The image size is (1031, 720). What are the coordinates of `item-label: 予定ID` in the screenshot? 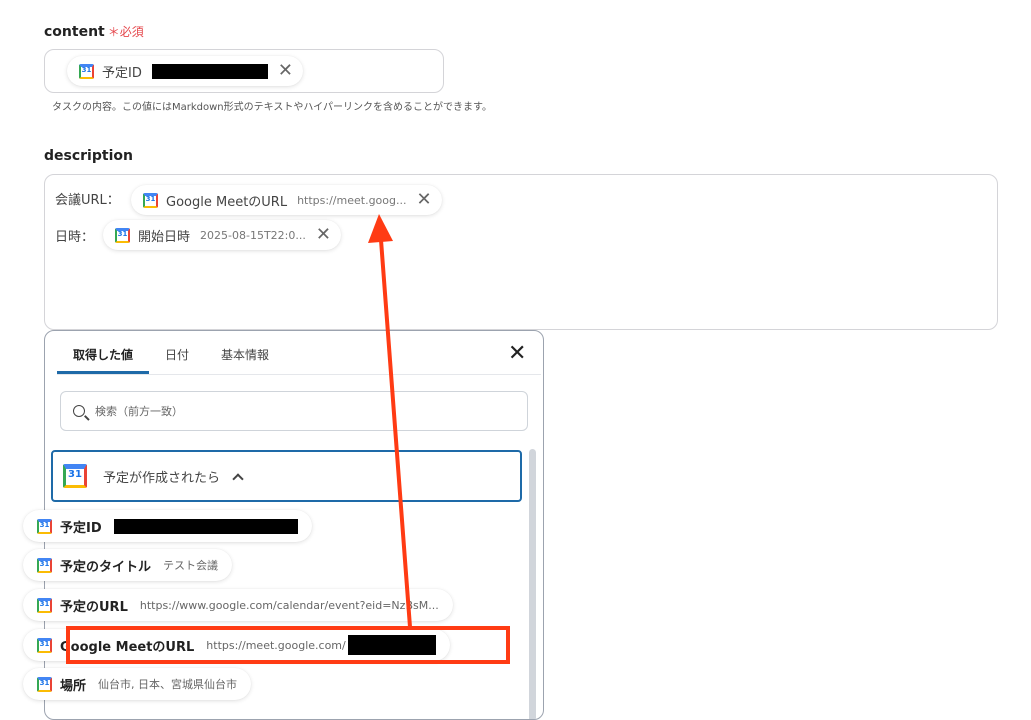 It's located at (81, 528).